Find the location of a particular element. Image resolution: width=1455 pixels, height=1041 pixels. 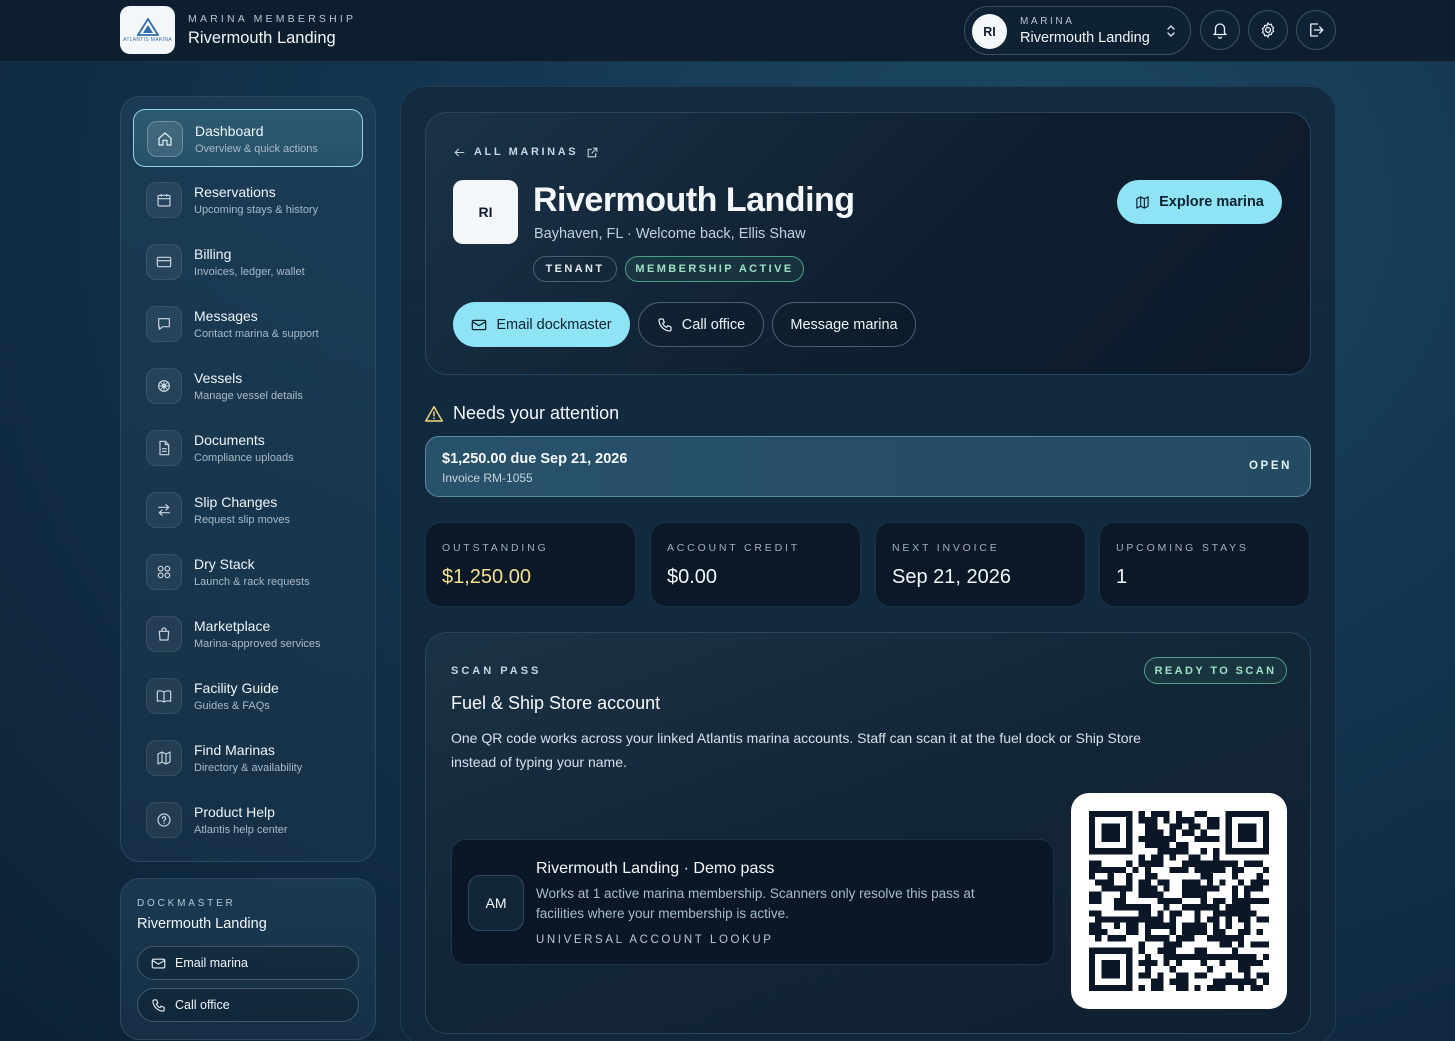

marina-avatar: RI is located at coordinates (485, 212).